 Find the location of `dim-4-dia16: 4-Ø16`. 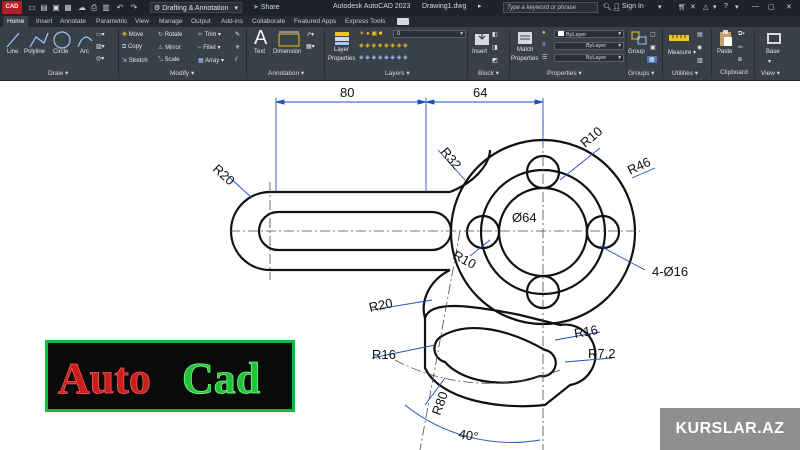

dim-4-dia16: 4-Ø16 is located at coordinates (670, 271).